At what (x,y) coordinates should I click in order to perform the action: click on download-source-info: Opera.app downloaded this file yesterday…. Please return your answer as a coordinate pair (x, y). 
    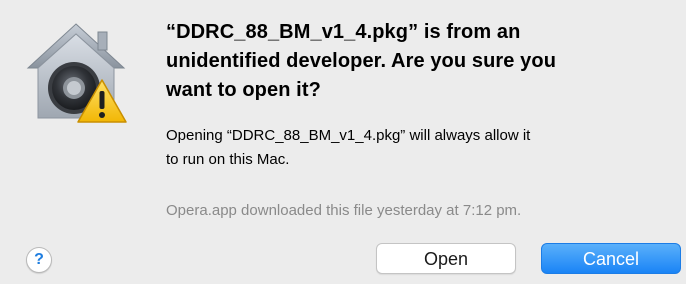
    Looking at the image, I should click on (344, 210).